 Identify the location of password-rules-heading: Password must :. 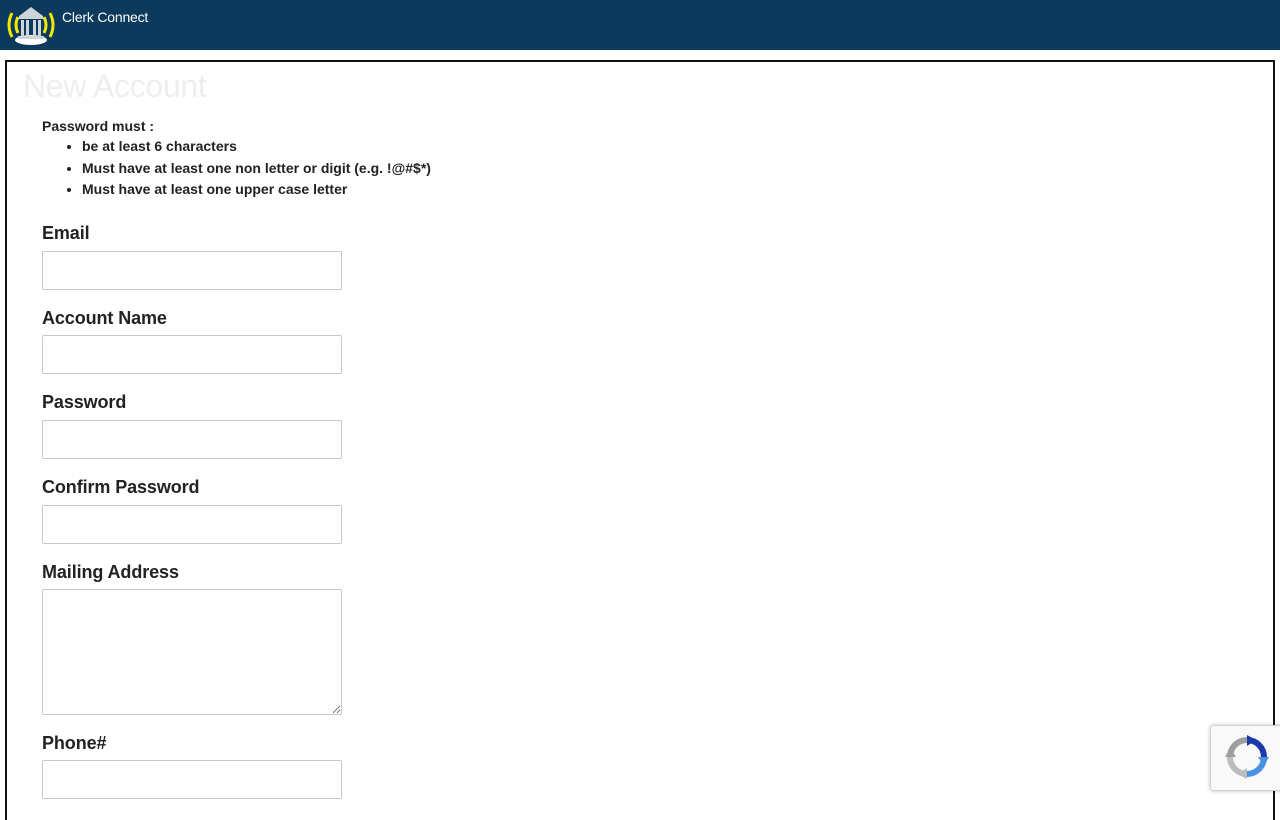
(98, 126).